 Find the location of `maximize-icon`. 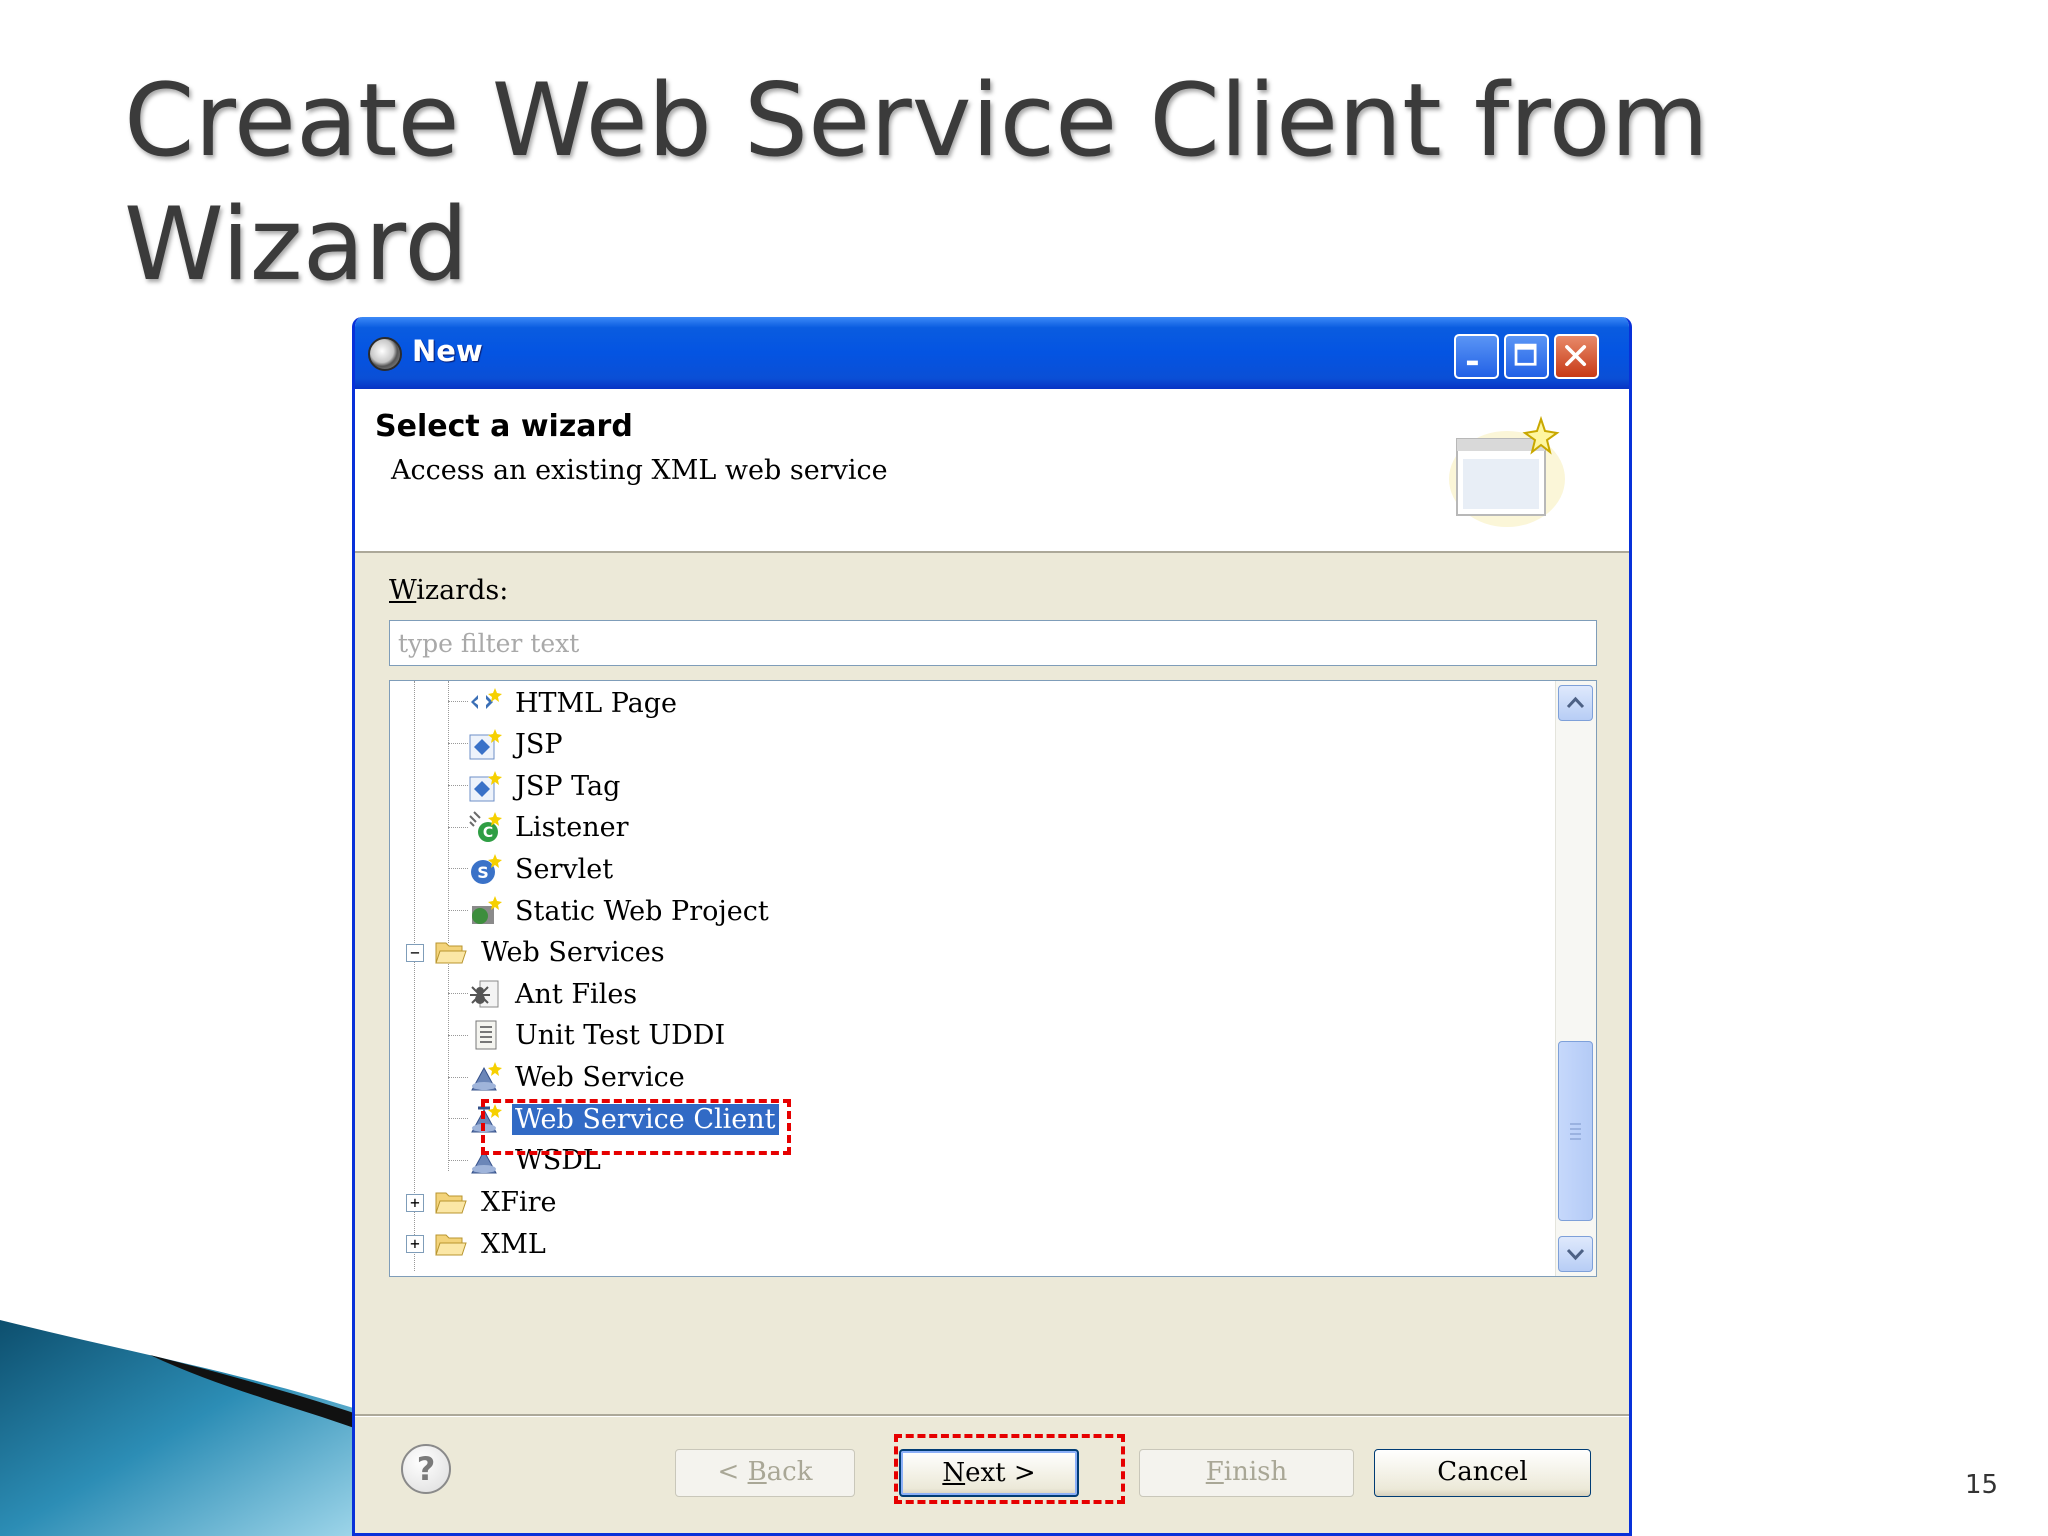

maximize-icon is located at coordinates (1525, 354).